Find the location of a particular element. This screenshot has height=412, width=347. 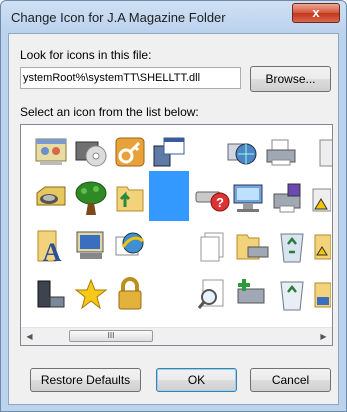

close-button: x is located at coordinates (316, 13).